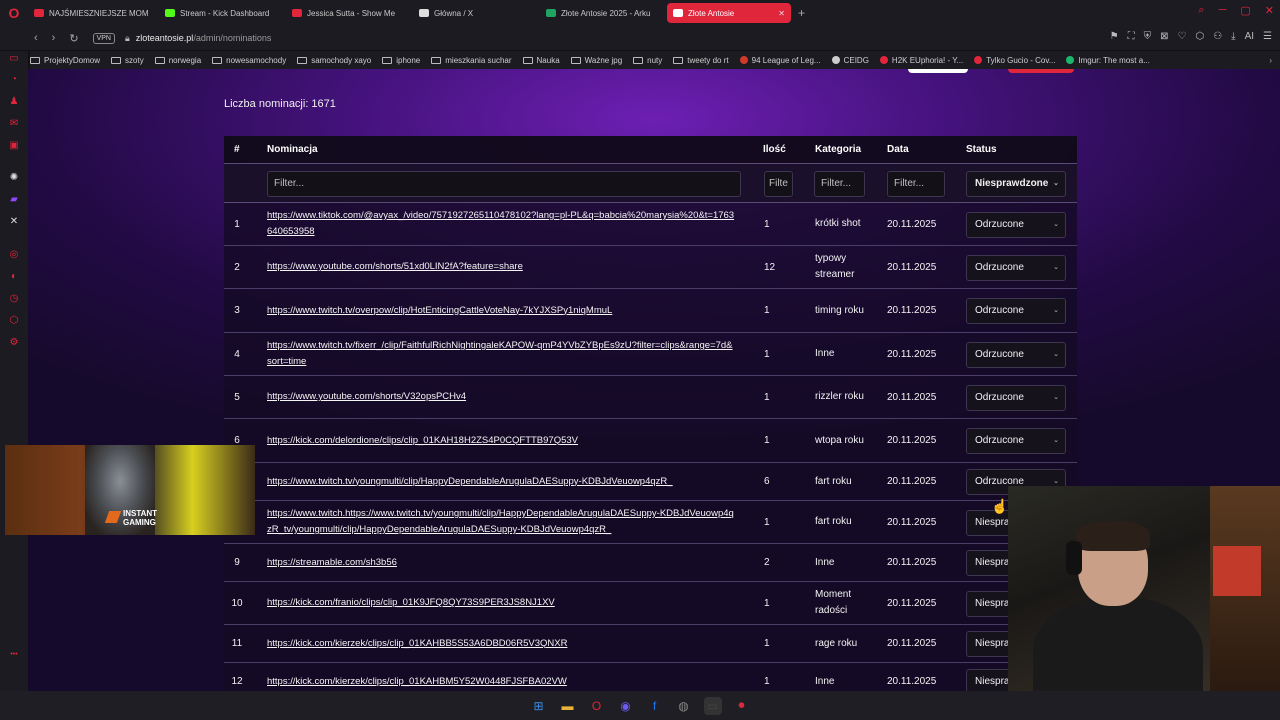 The width and height of the screenshot is (1280, 720). Describe the element at coordinates (14, 146) in the screenshot. I see `sidebar-icon-5: ▣` at that location.